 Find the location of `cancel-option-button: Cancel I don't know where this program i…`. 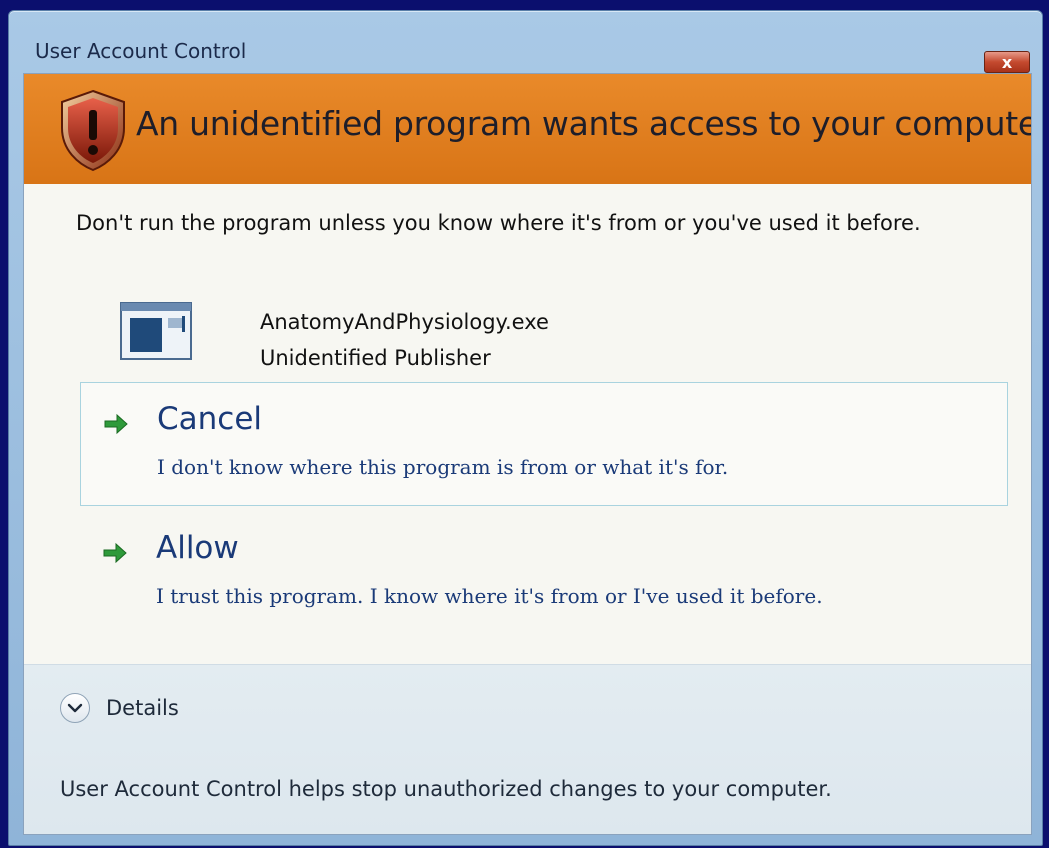

cancel-option-button: Cancel I don't know where this program i… is located at coordinates (544, 444).